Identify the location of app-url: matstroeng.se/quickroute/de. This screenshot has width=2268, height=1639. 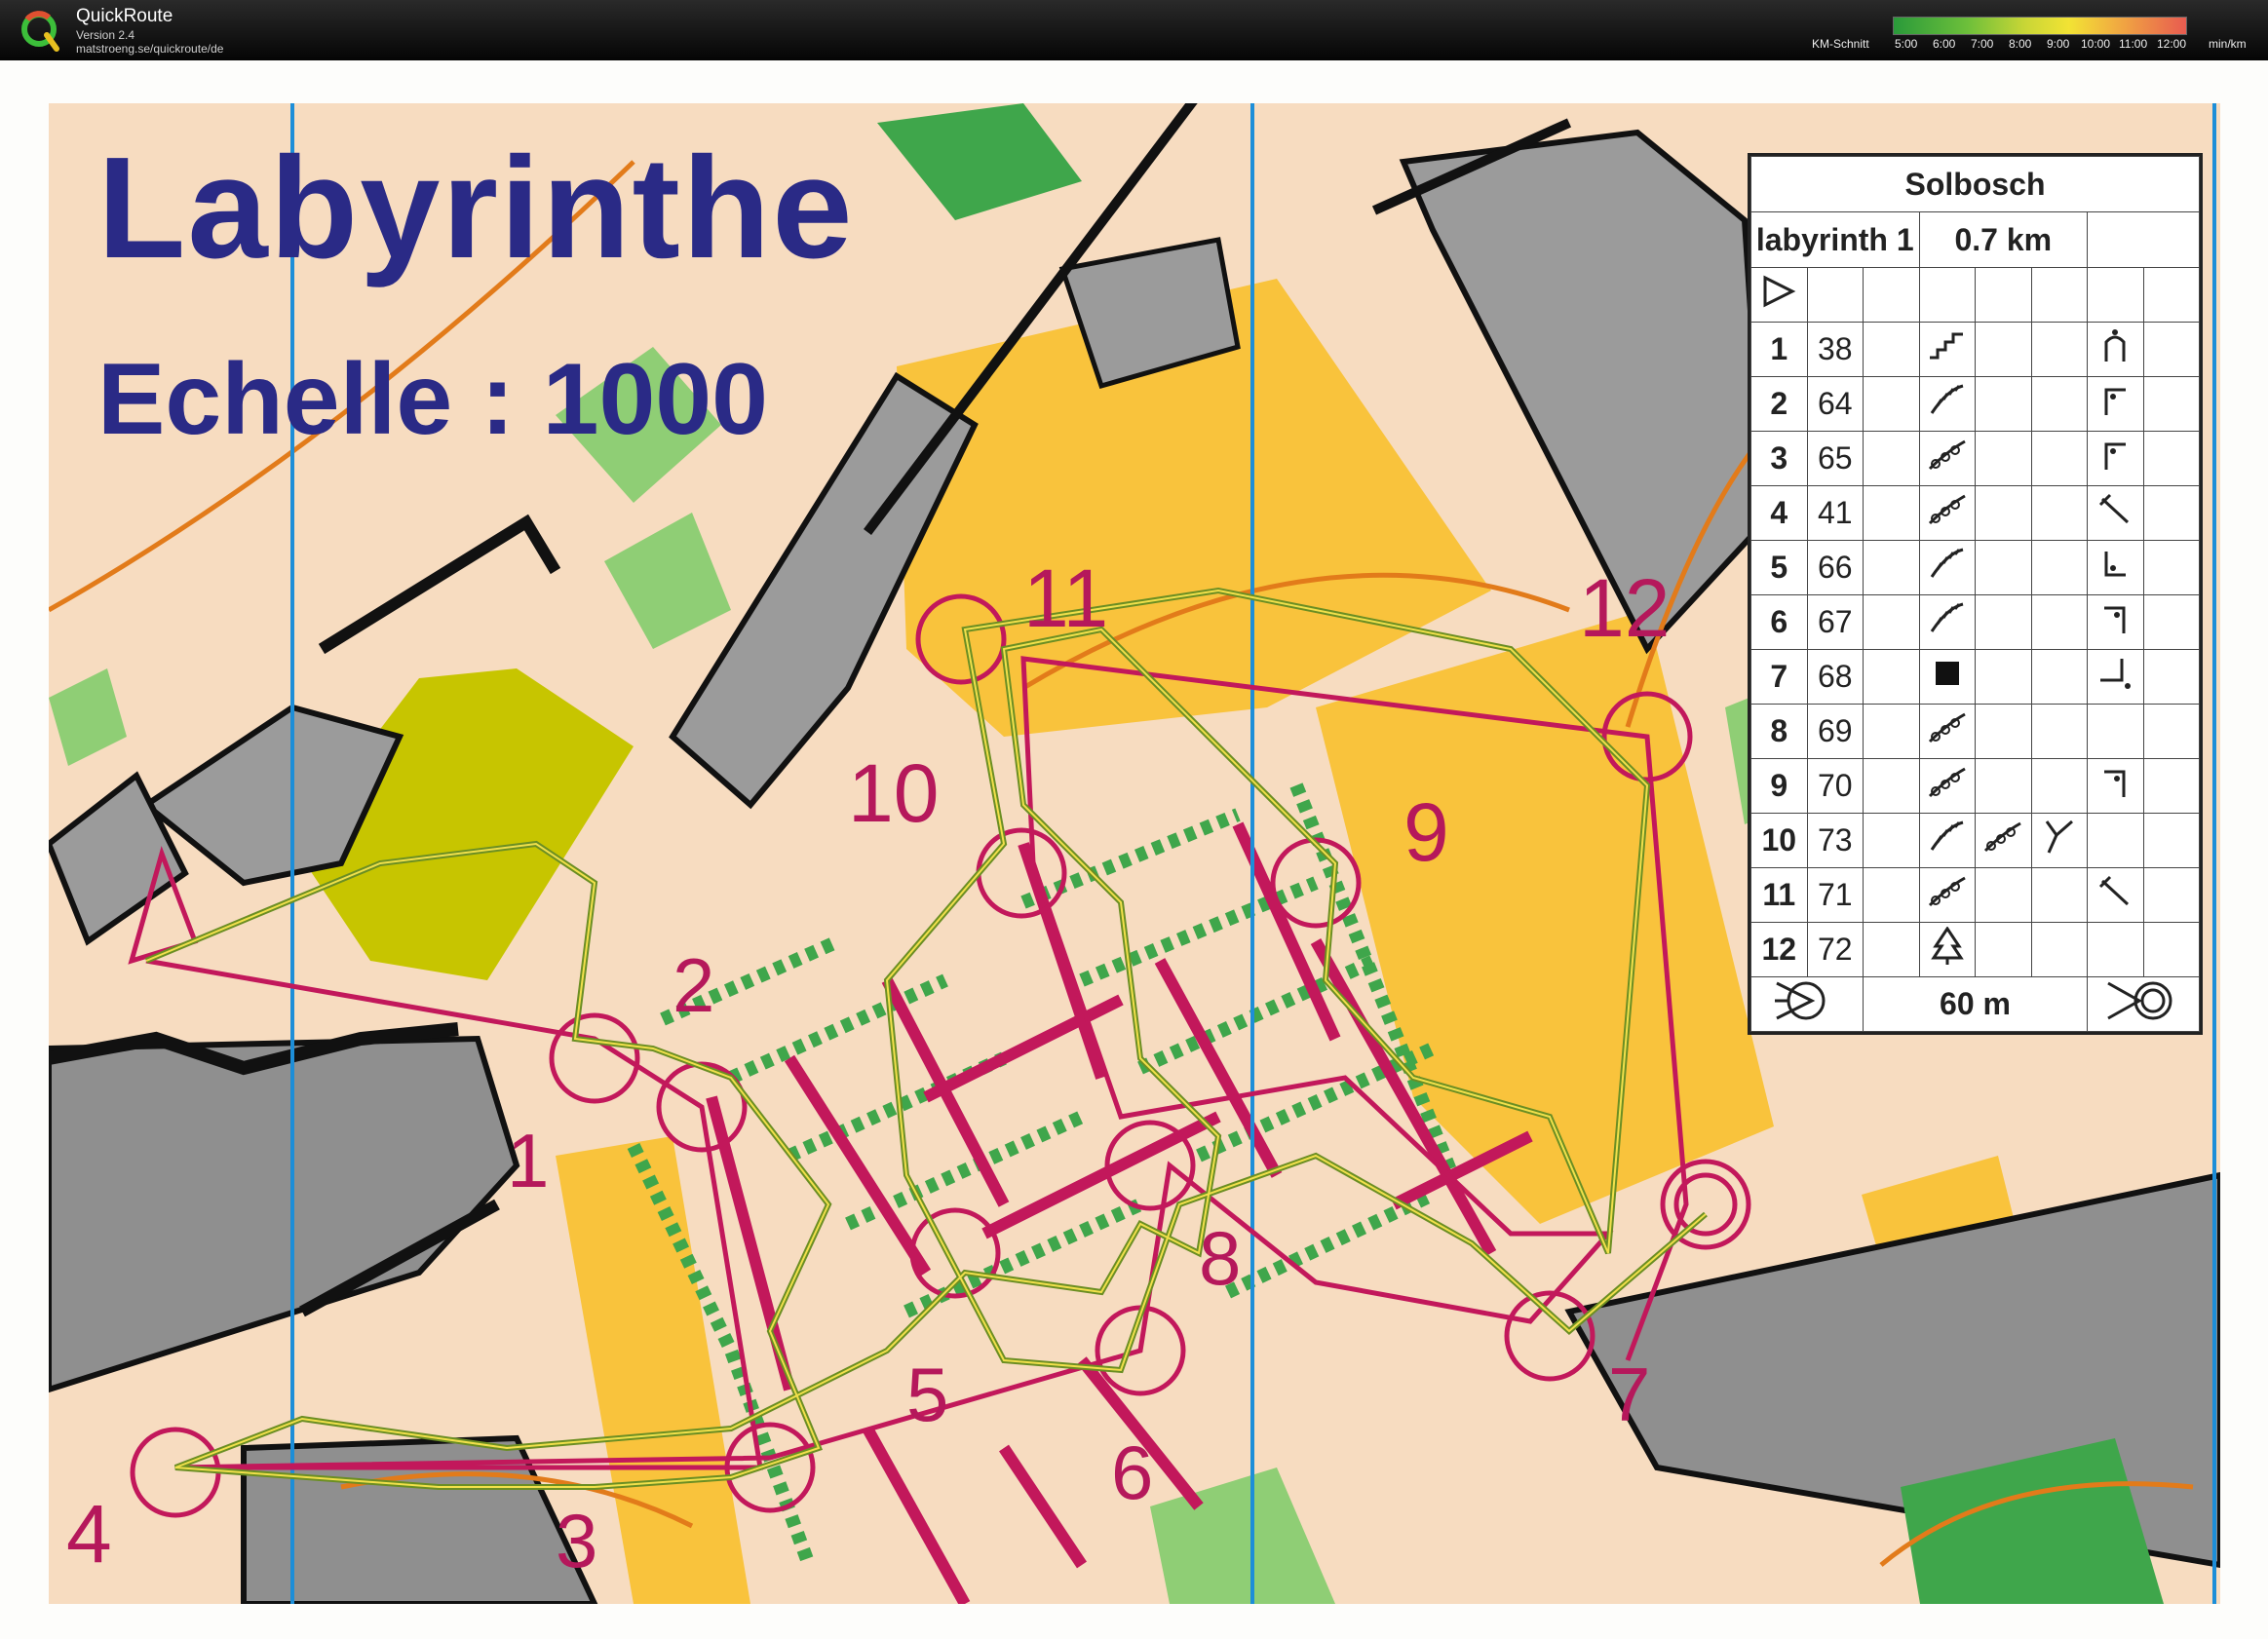
(150, 49).